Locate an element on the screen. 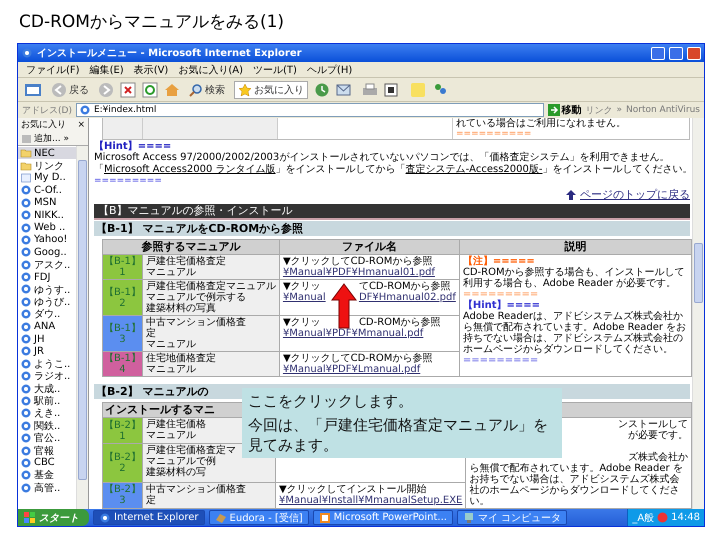 Image resolution: width=720 pixels, height=540 pixels. favorite-item: CBC is located at coordinates (47, 463).